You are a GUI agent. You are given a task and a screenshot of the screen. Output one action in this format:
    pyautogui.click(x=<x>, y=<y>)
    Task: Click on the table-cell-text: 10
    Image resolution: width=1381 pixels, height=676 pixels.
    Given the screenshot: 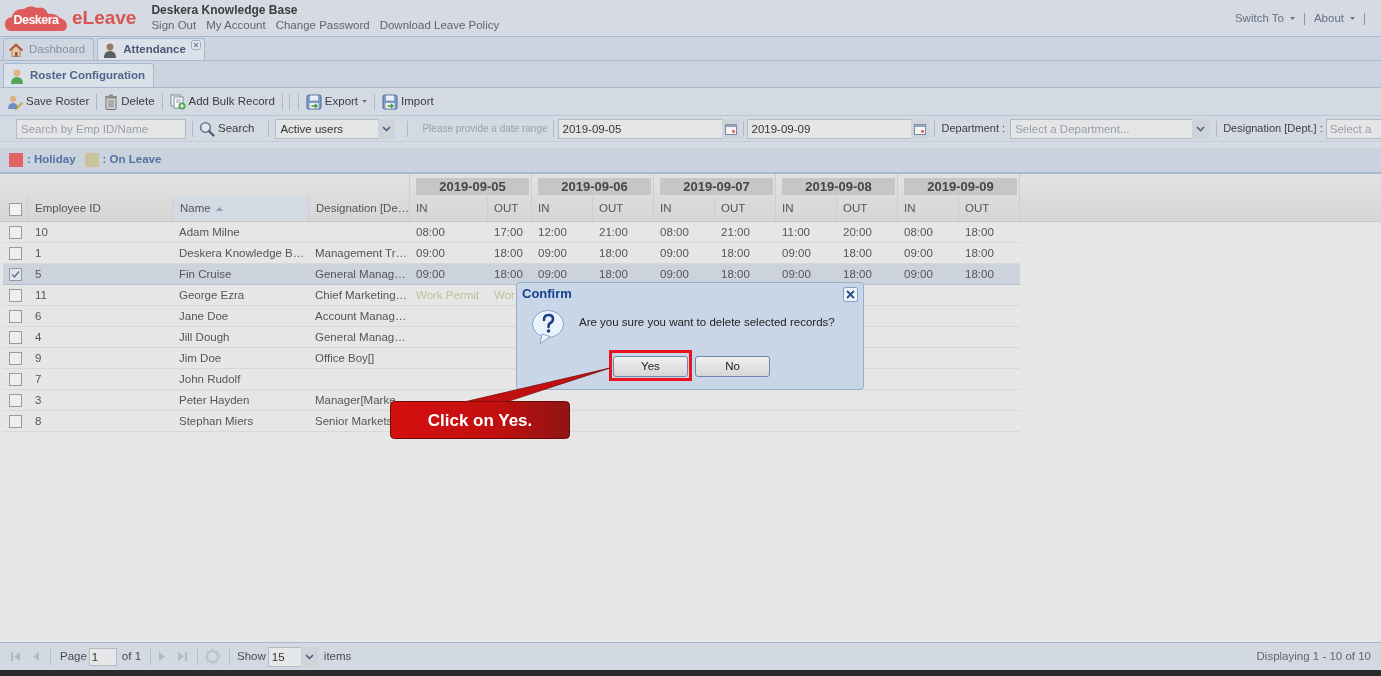 What is the action you would take?
    pyautogui.click(x=41, y=232)
    